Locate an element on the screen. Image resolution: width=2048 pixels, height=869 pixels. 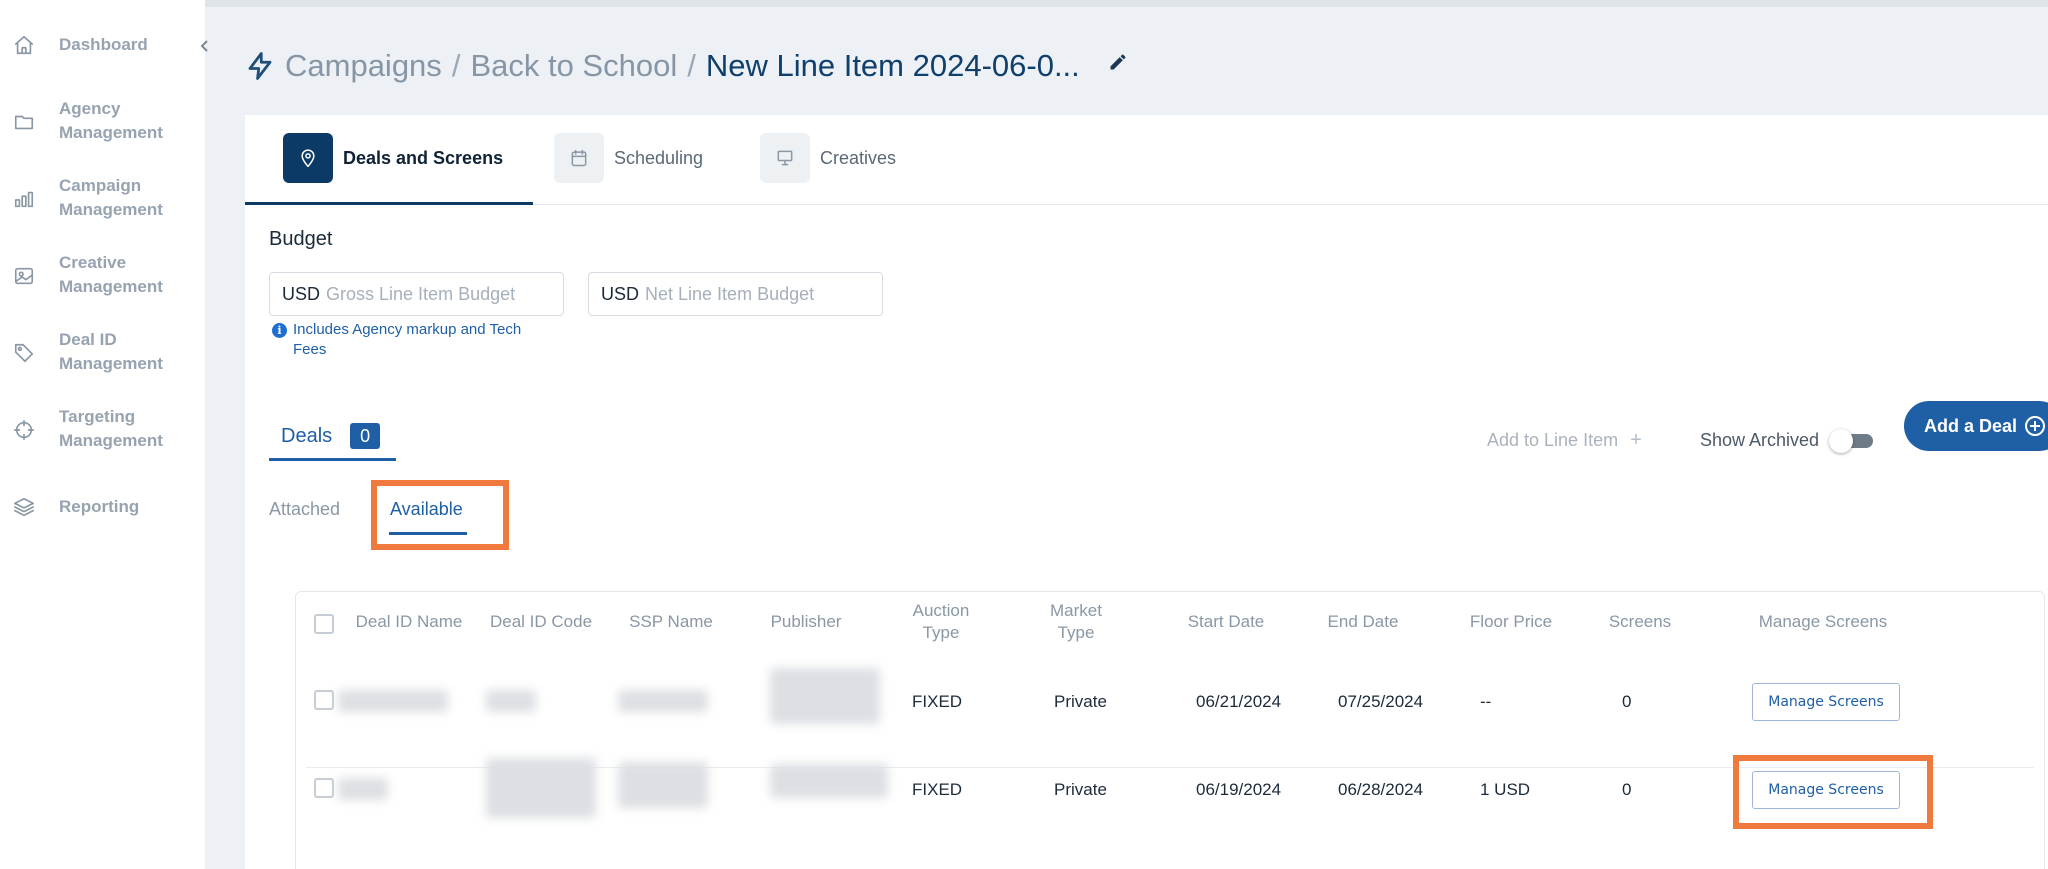
tab-deals-and-screens: Deals and Screens is located at coordinates (393, 158).